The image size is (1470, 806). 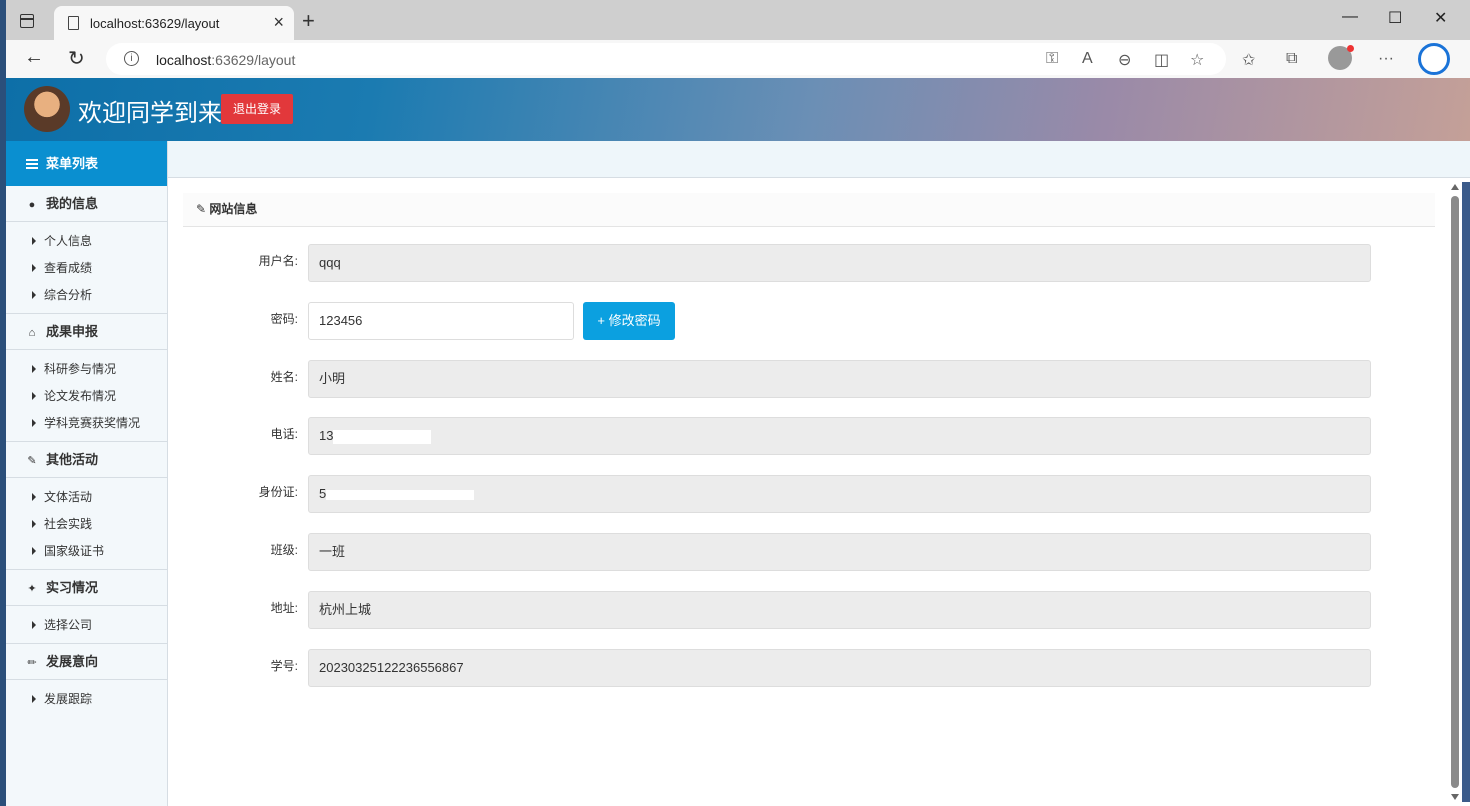 What do you see at coordinates (1350, 17) in the screenshot?
I see `minimize-icon: —` at bounding box center [1350, 17].